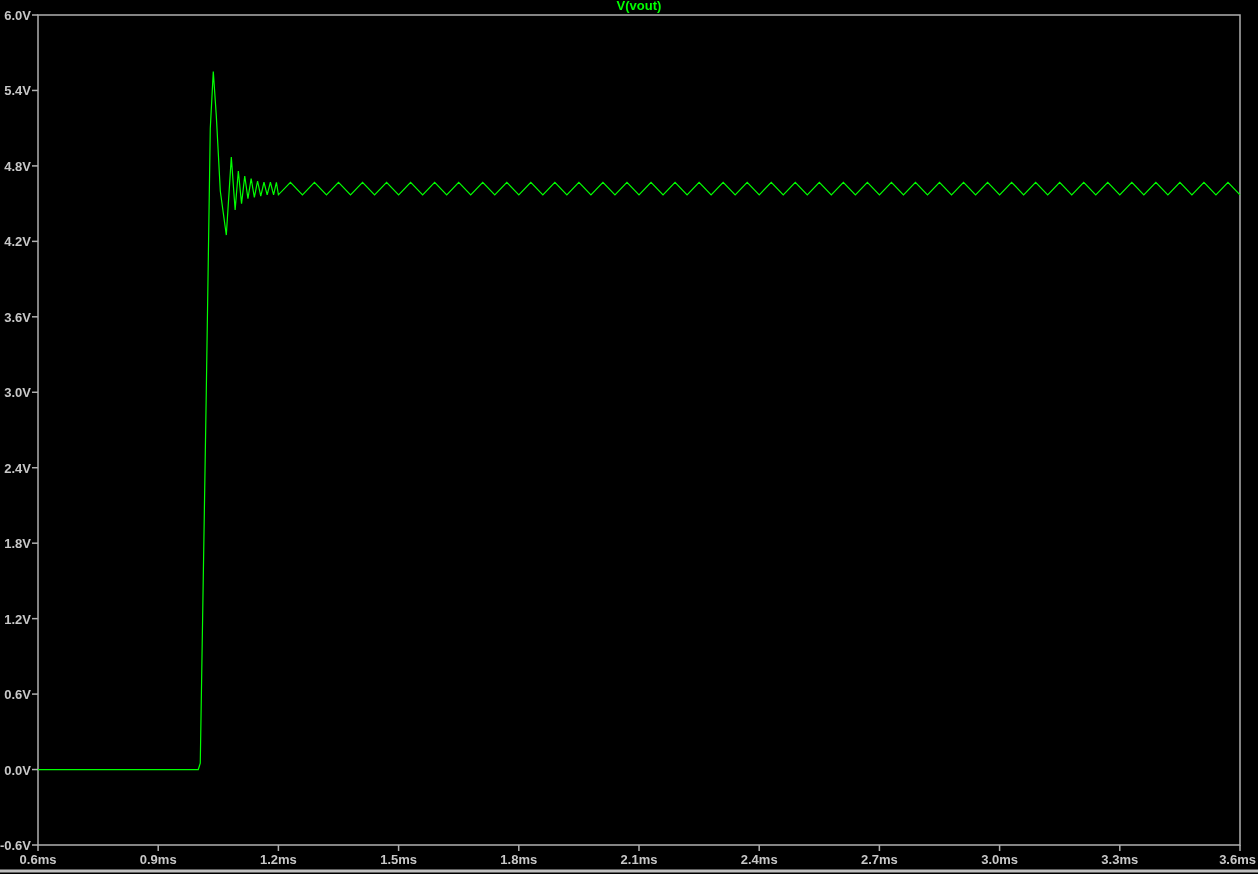 The width and height of the screenshot is (1258, 874). Describe the element at coordinates (17, 468) in the screenshot. I see `y-tick-label: 2.4V` at that location.